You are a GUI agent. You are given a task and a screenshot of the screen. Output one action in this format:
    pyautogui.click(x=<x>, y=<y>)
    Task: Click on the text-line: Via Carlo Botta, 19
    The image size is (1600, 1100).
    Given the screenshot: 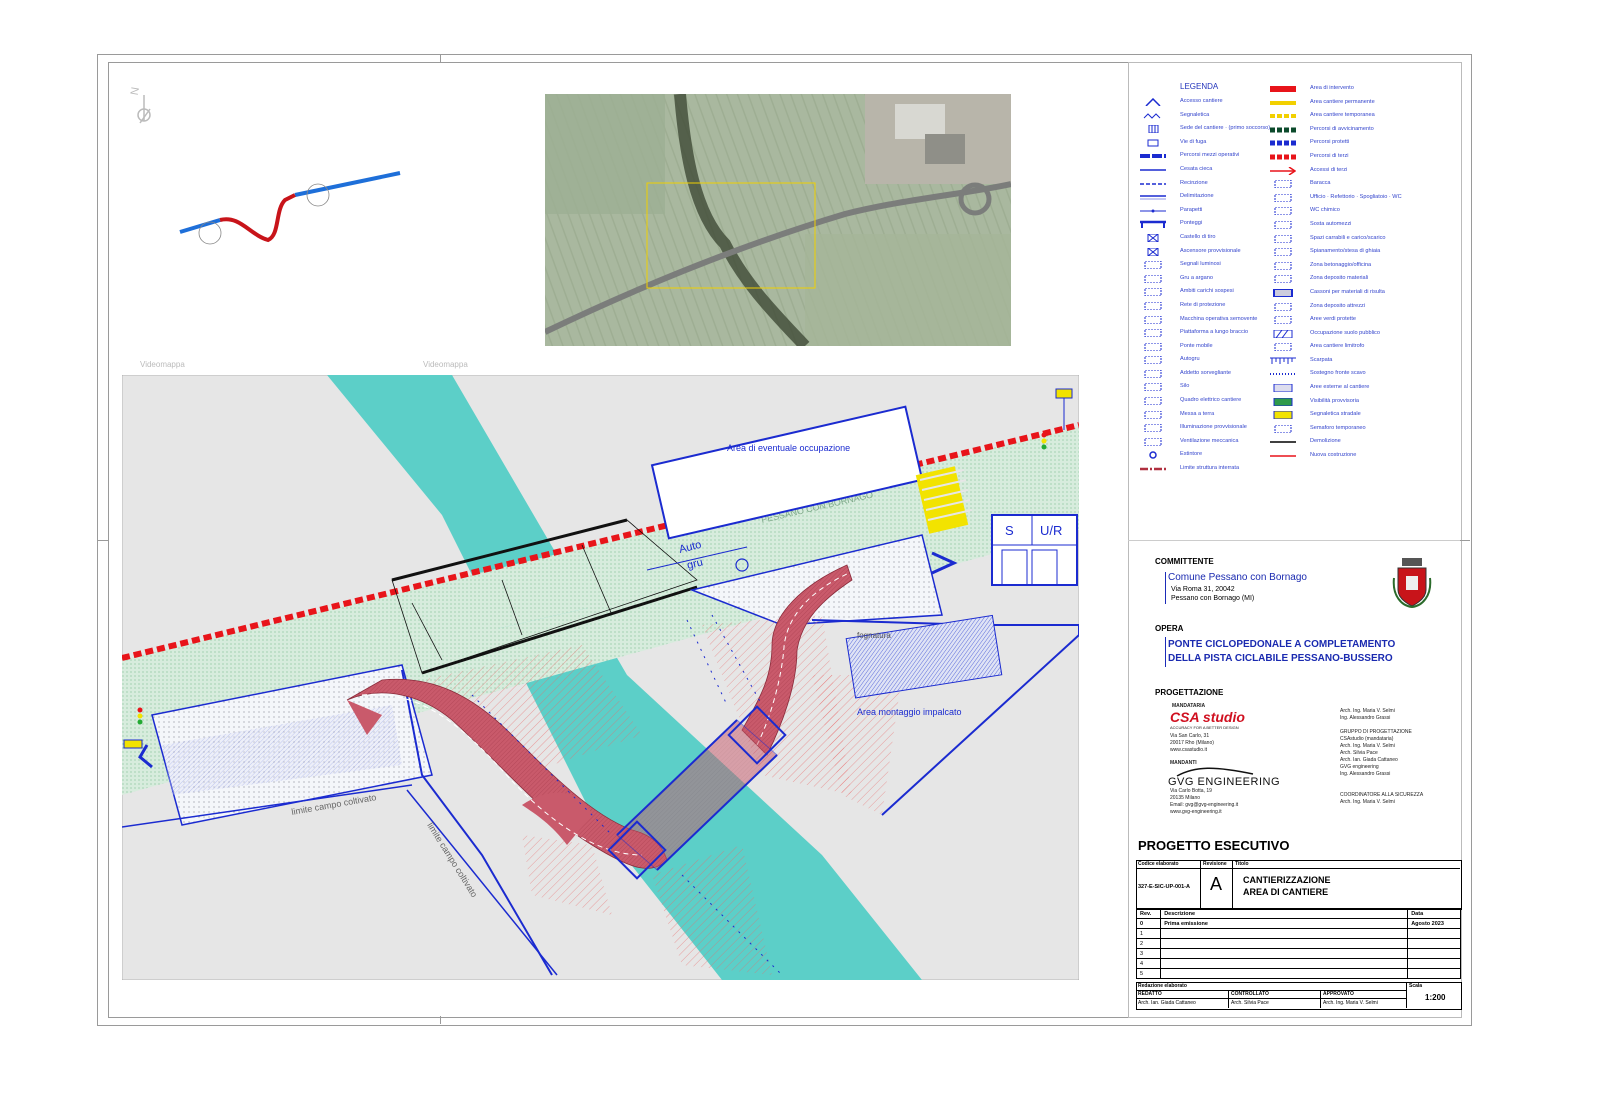 What is the action you would take?
    pyautogui.click(x=1191, y=791)
    